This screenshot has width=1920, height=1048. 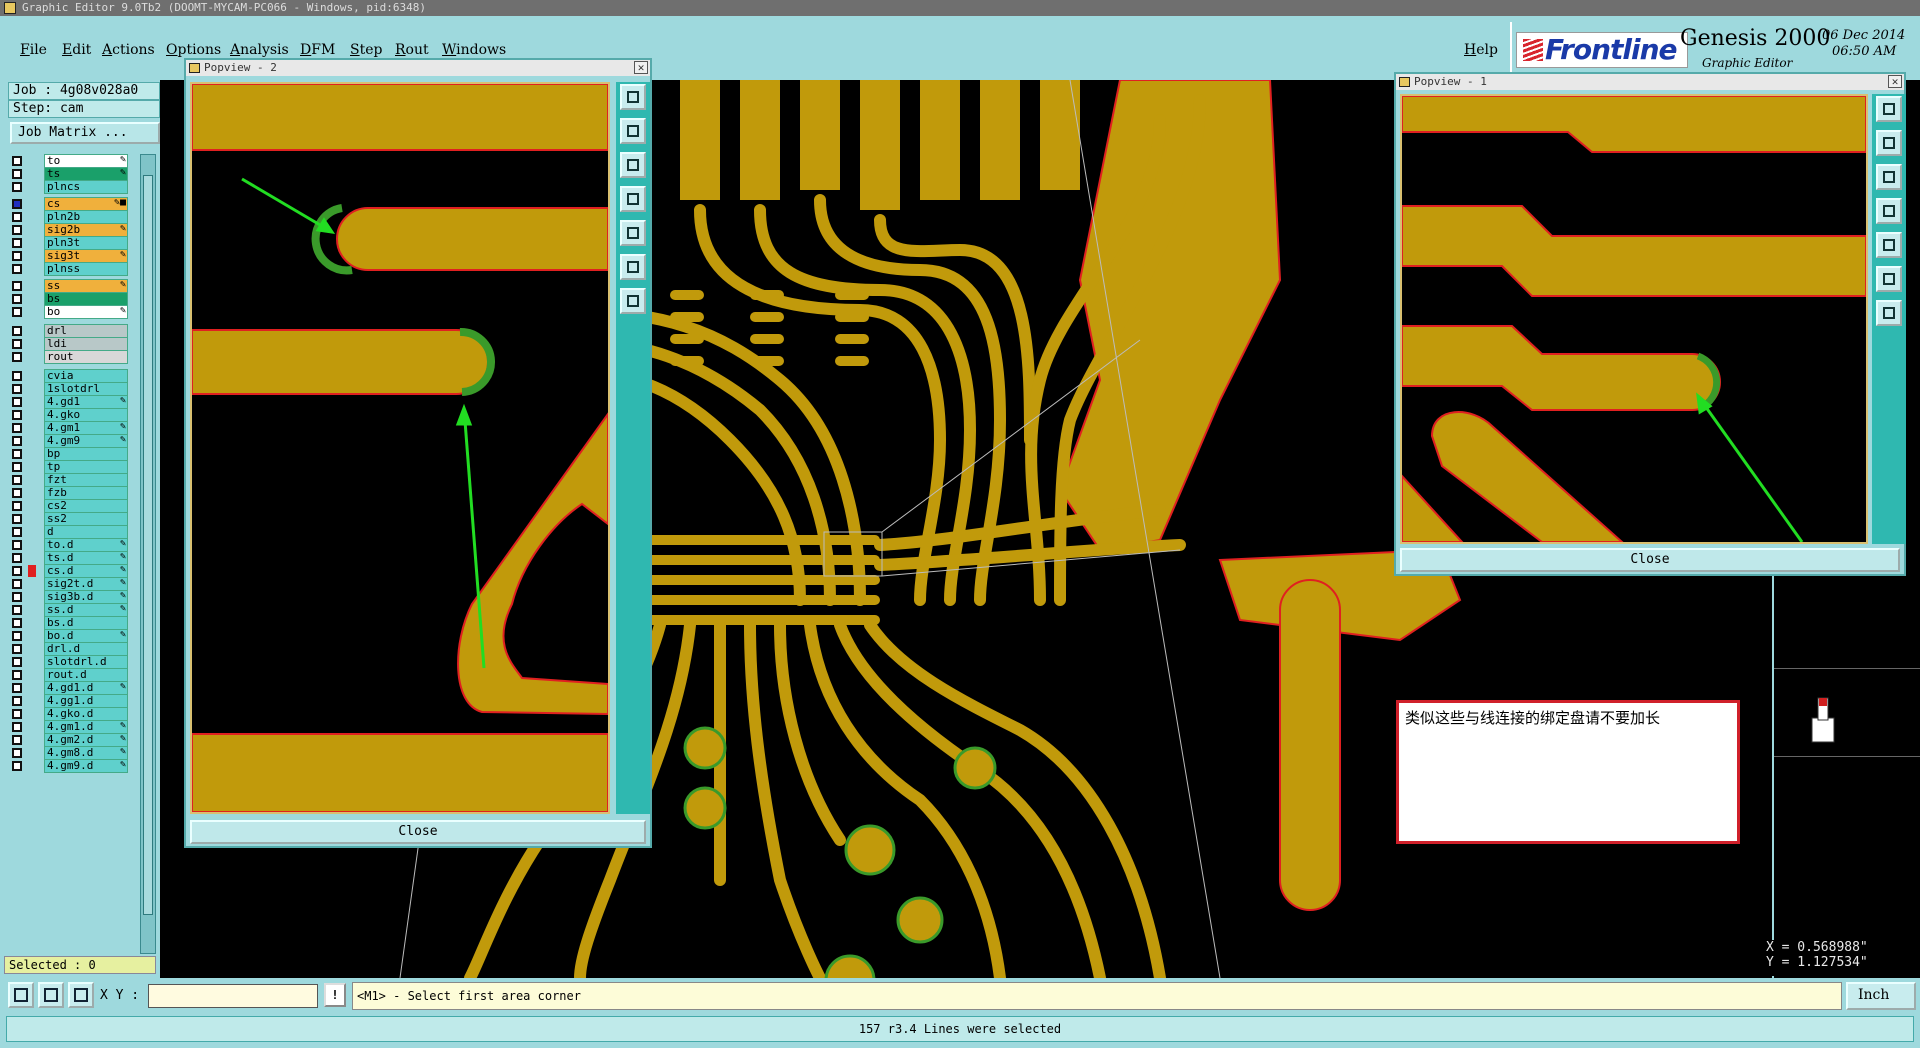 I want to click on menu-help: Help, so click(x=1481, y=50).